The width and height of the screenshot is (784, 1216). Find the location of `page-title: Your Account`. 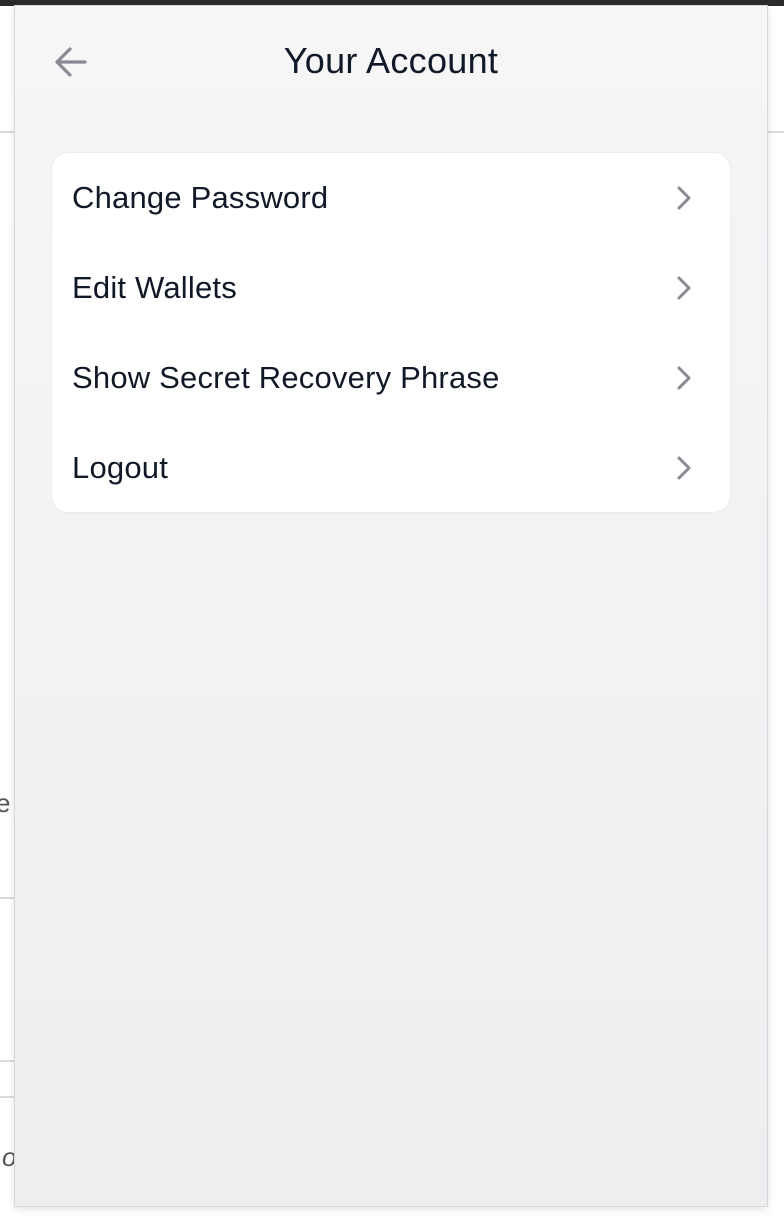

page-title: Your Account is located at coordinates (391, 60).